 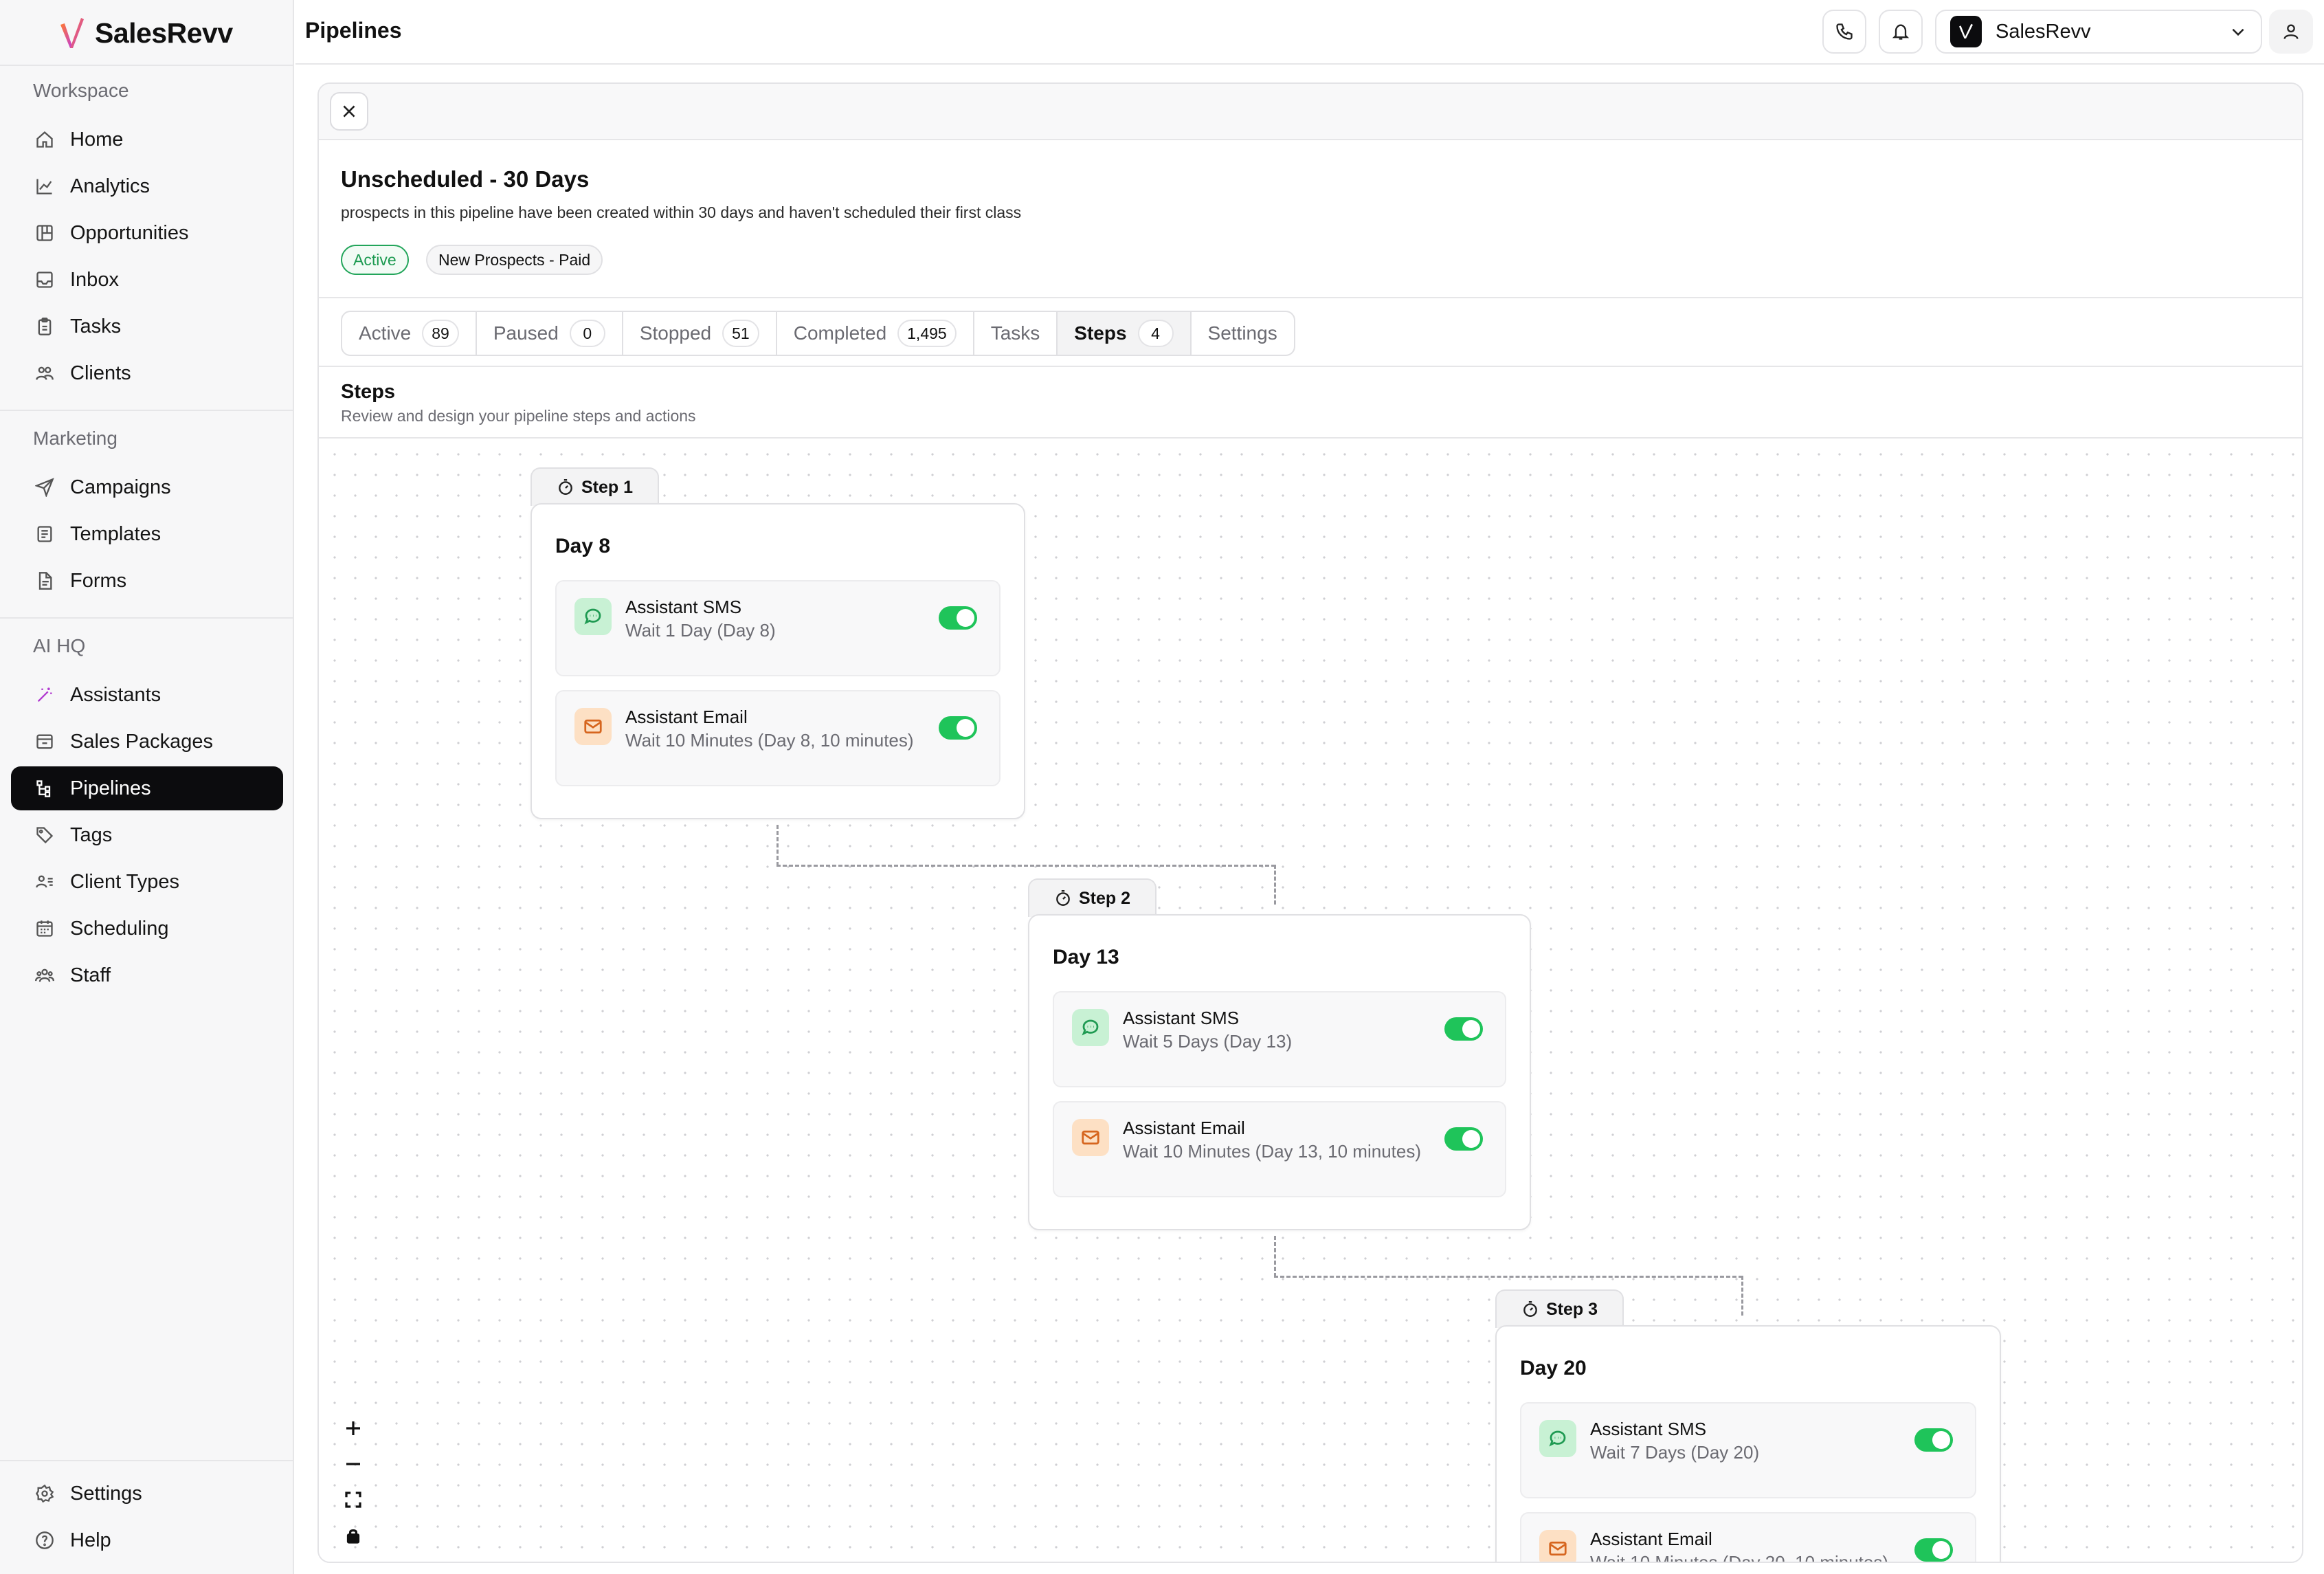 I want to click on section-title-ai-hq: AI HQ, so click(x=59, y=645).